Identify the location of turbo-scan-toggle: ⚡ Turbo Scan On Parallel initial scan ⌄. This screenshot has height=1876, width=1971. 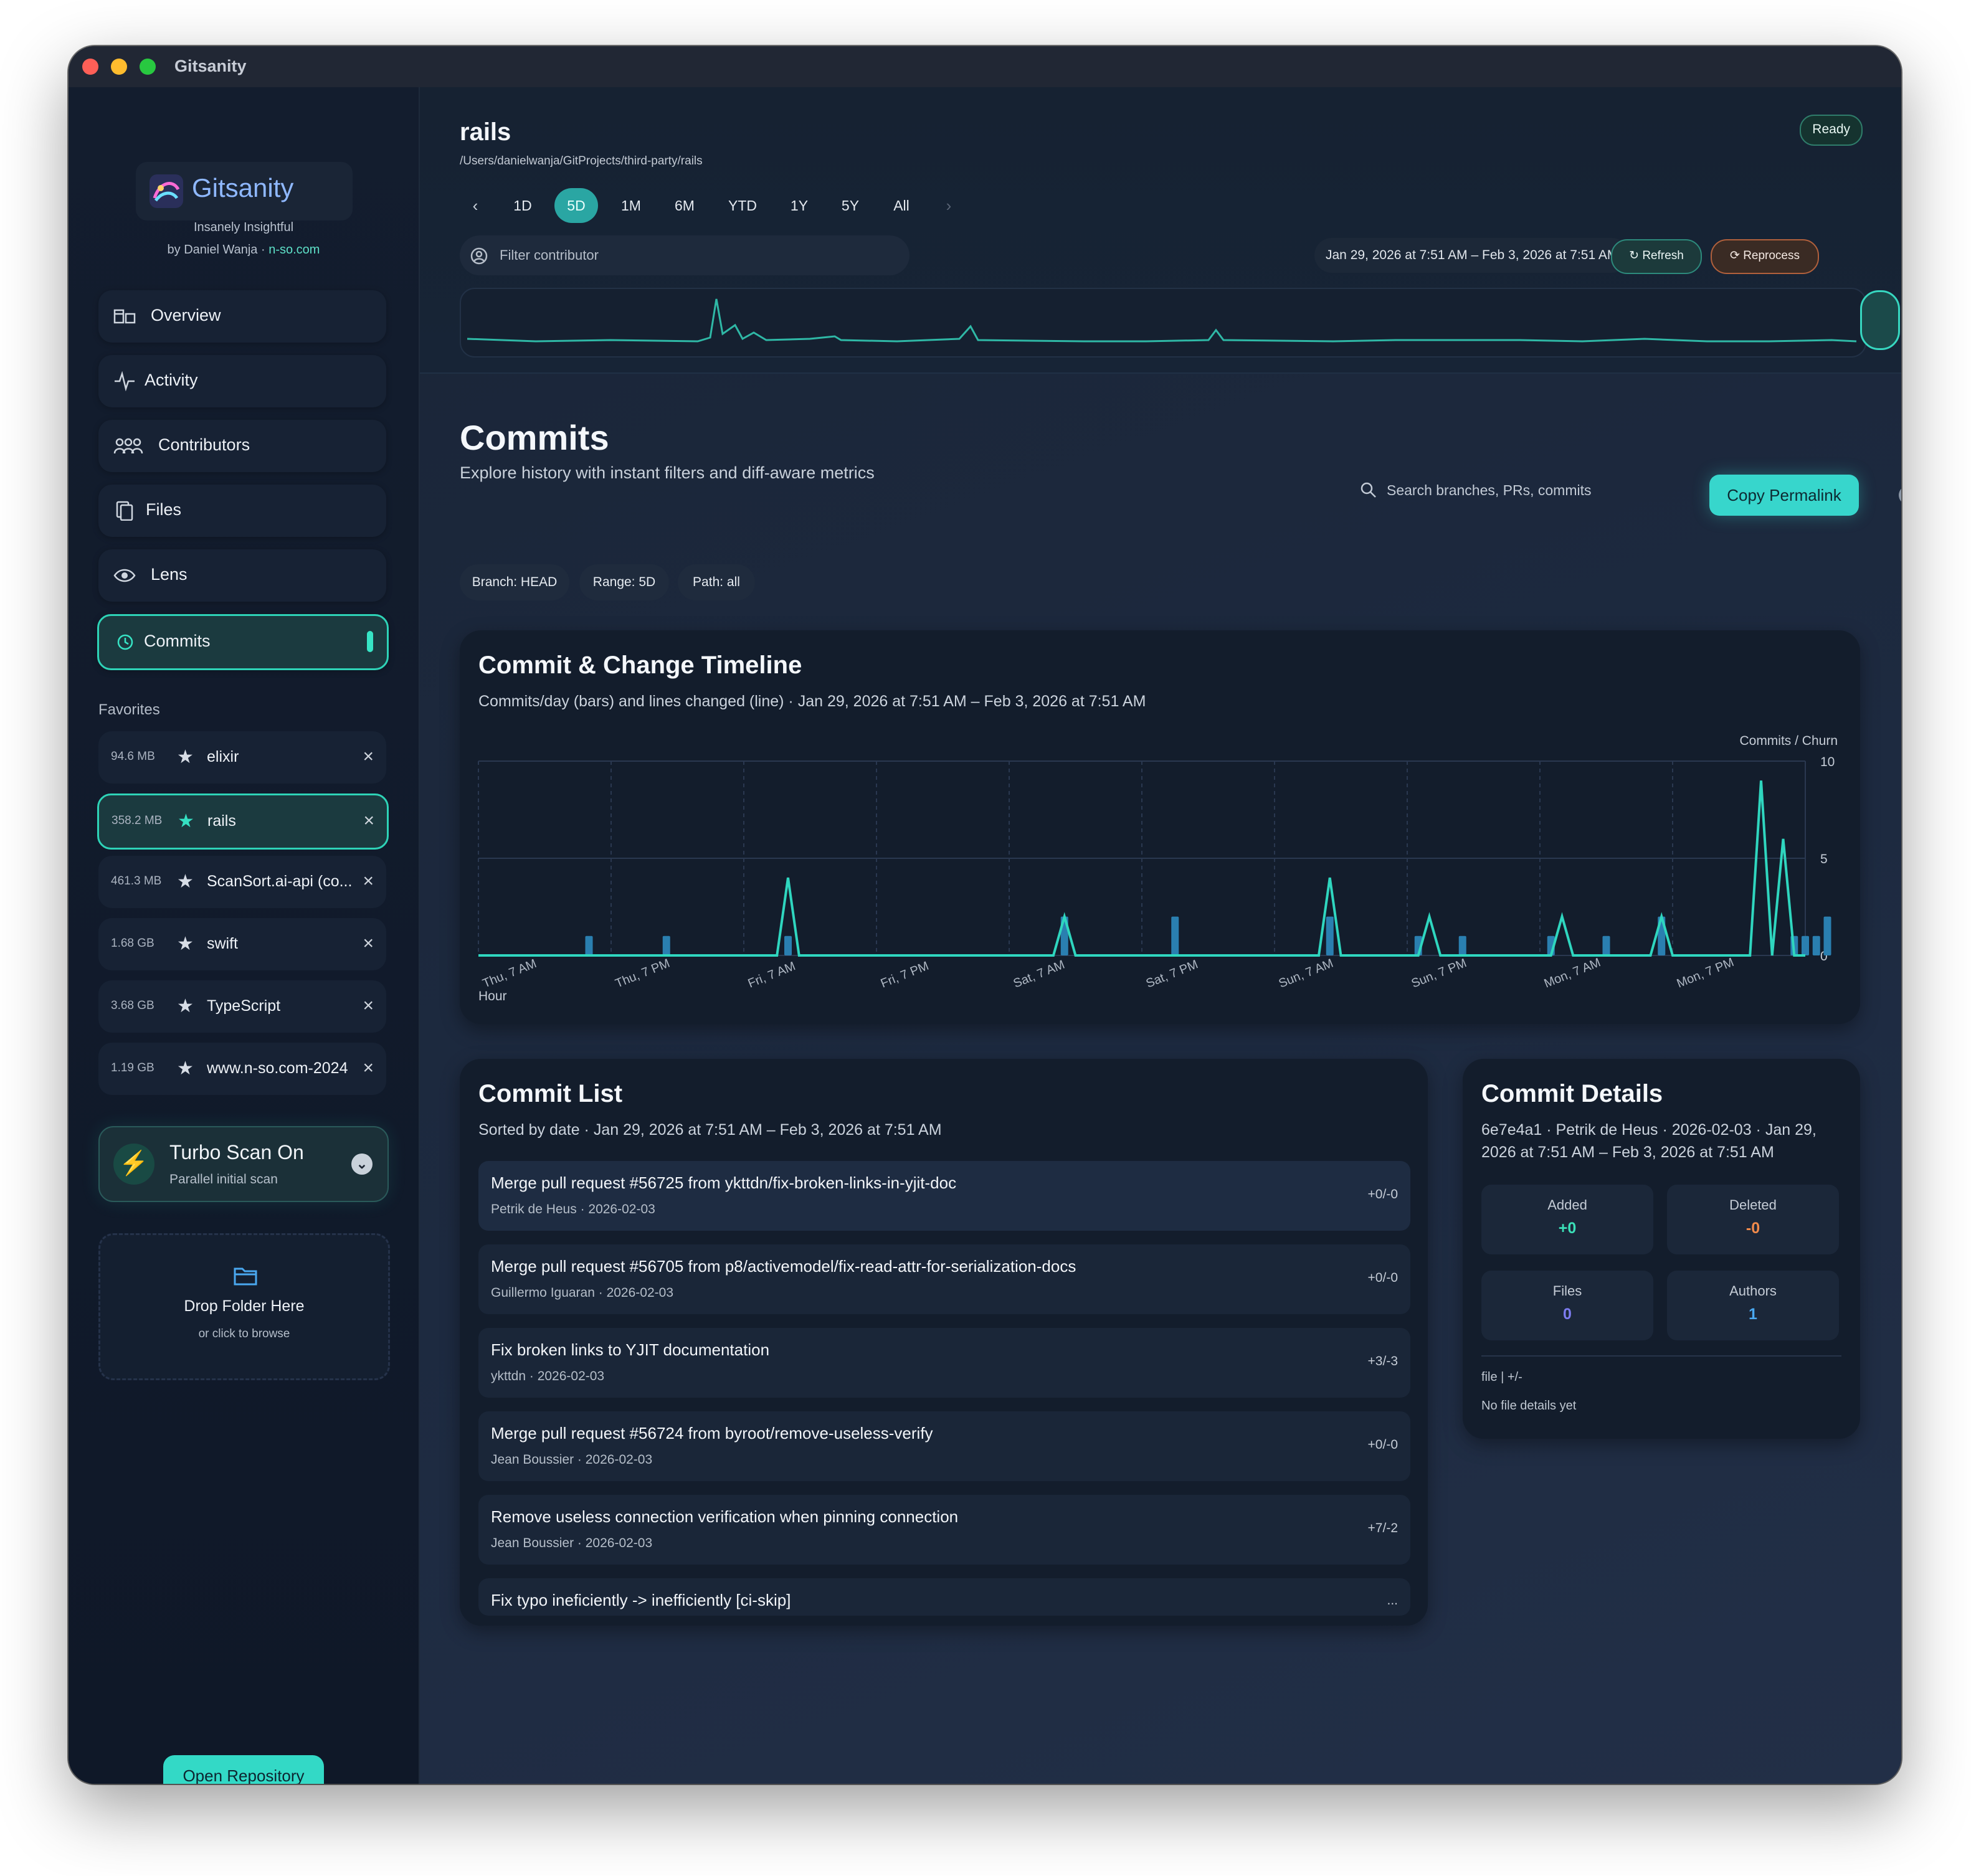
(243, 1164).